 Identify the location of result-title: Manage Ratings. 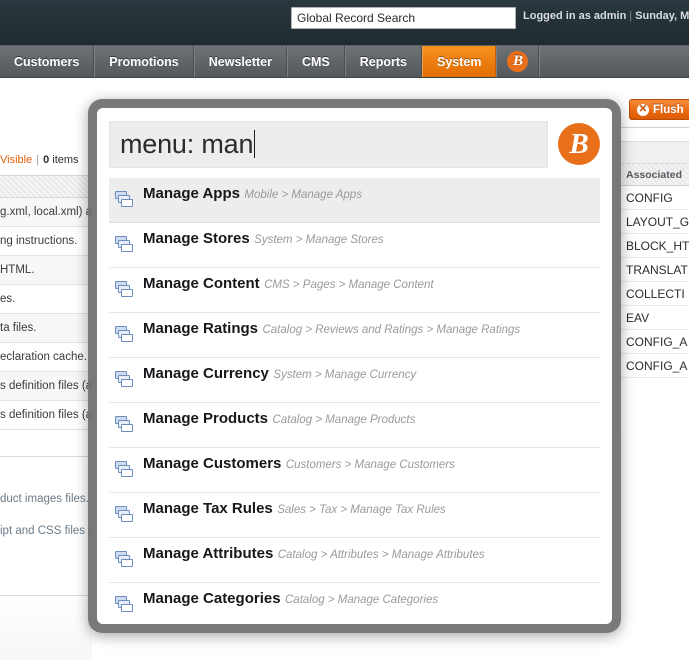
(201, 328).